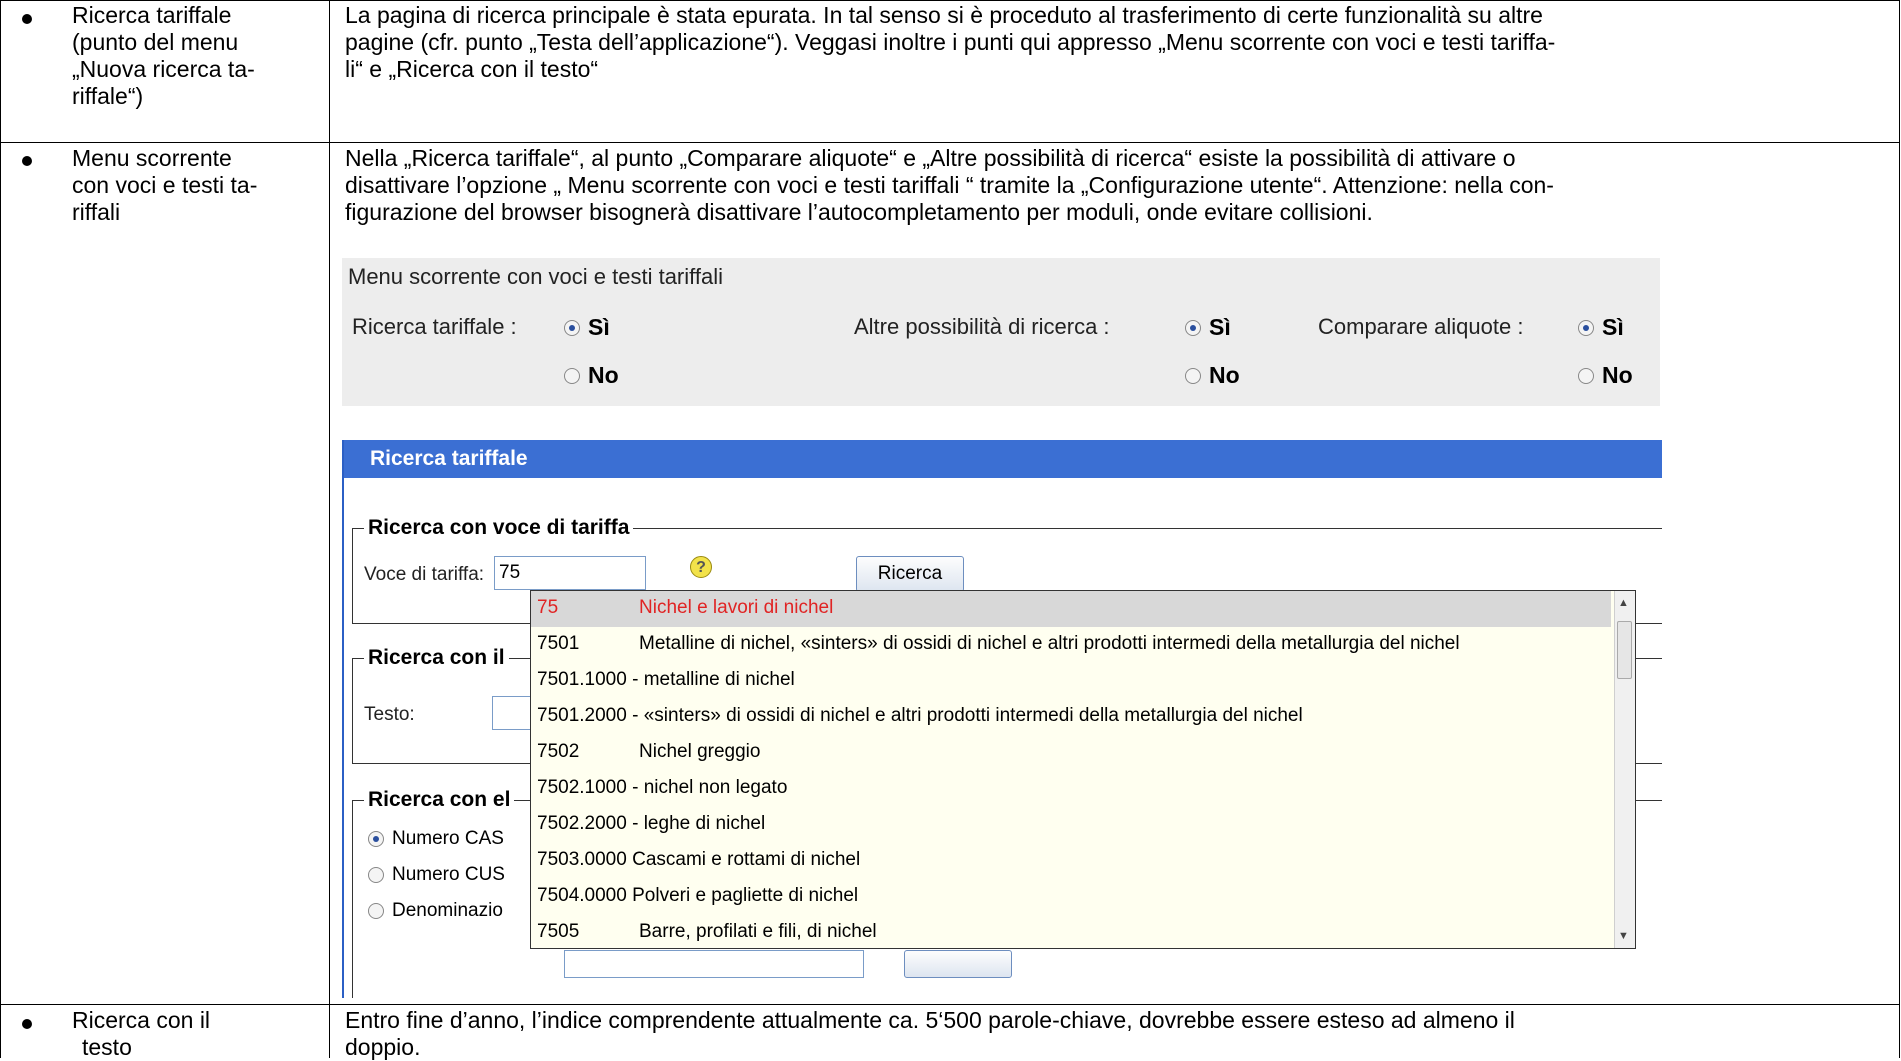  I want to click on dropdown-item: 7502.1000 - nichel non legato, so click(1071, 789).